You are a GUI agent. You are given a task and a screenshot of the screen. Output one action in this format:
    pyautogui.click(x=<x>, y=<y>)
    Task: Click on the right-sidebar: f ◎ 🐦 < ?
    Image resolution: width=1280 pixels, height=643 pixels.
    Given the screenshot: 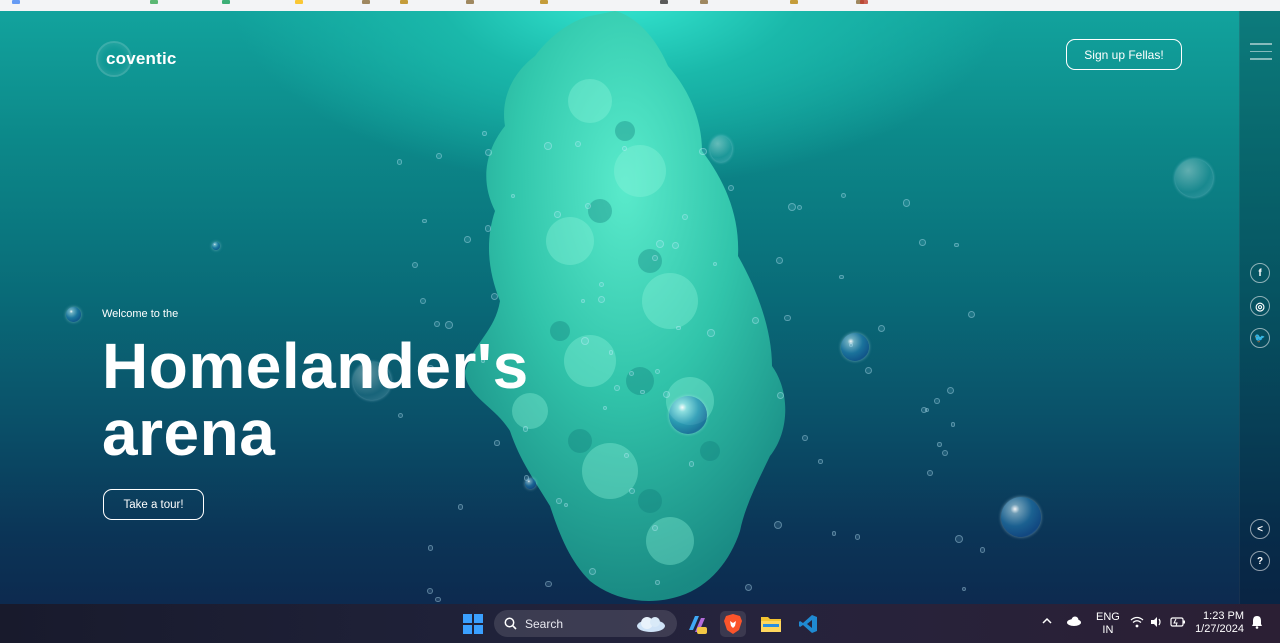 What is the action you would take?
    pyautogui.click(x=1259, y=307)
    